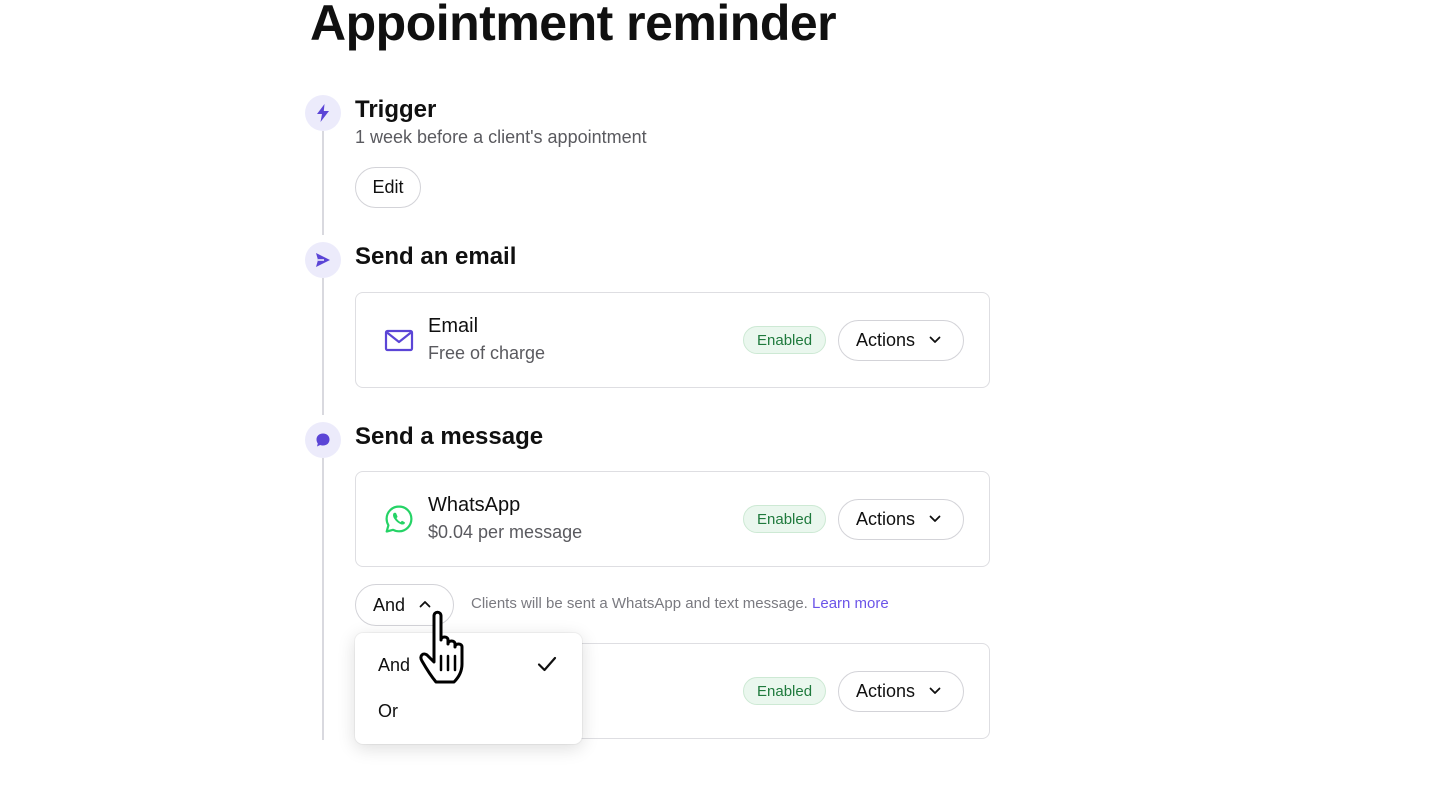 This screenshot has height=800, width=1440. What do you see at coordinates (573, 25) in the screenshot?
I see `page-title: Appointment reminder` at bounding box center [573, 25].